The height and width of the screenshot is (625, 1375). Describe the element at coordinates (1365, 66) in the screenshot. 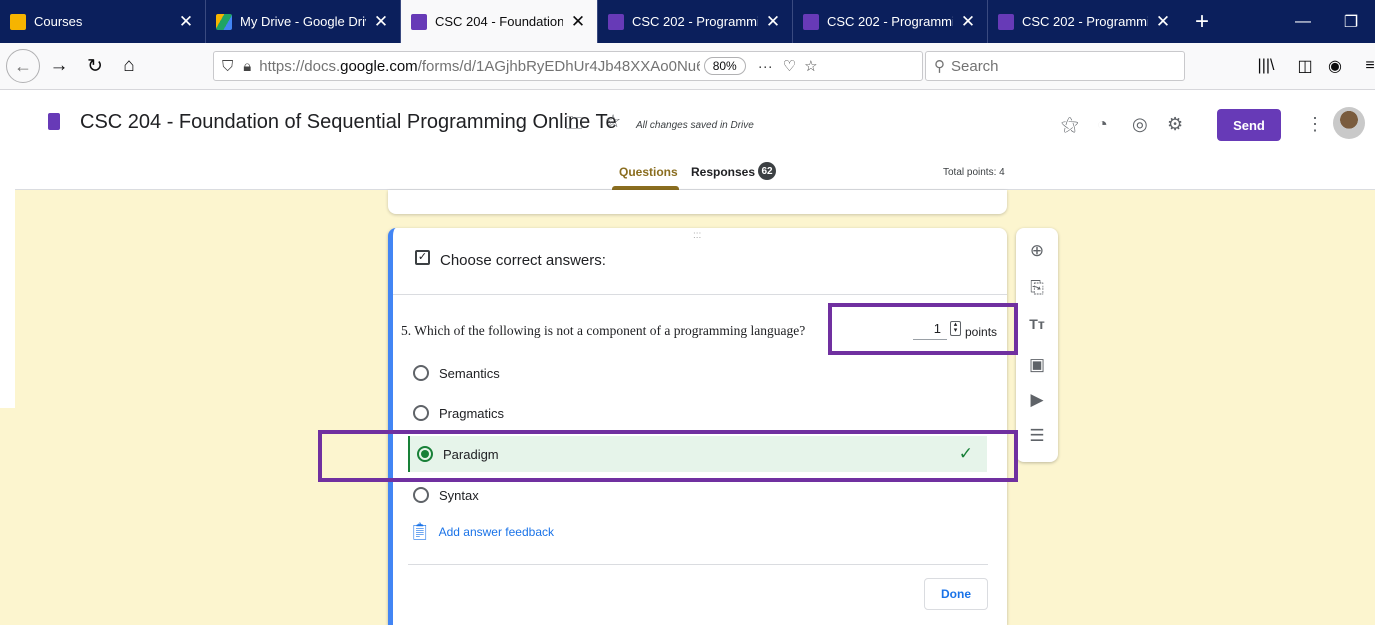

I see `menu-icon: ≡` at that location.